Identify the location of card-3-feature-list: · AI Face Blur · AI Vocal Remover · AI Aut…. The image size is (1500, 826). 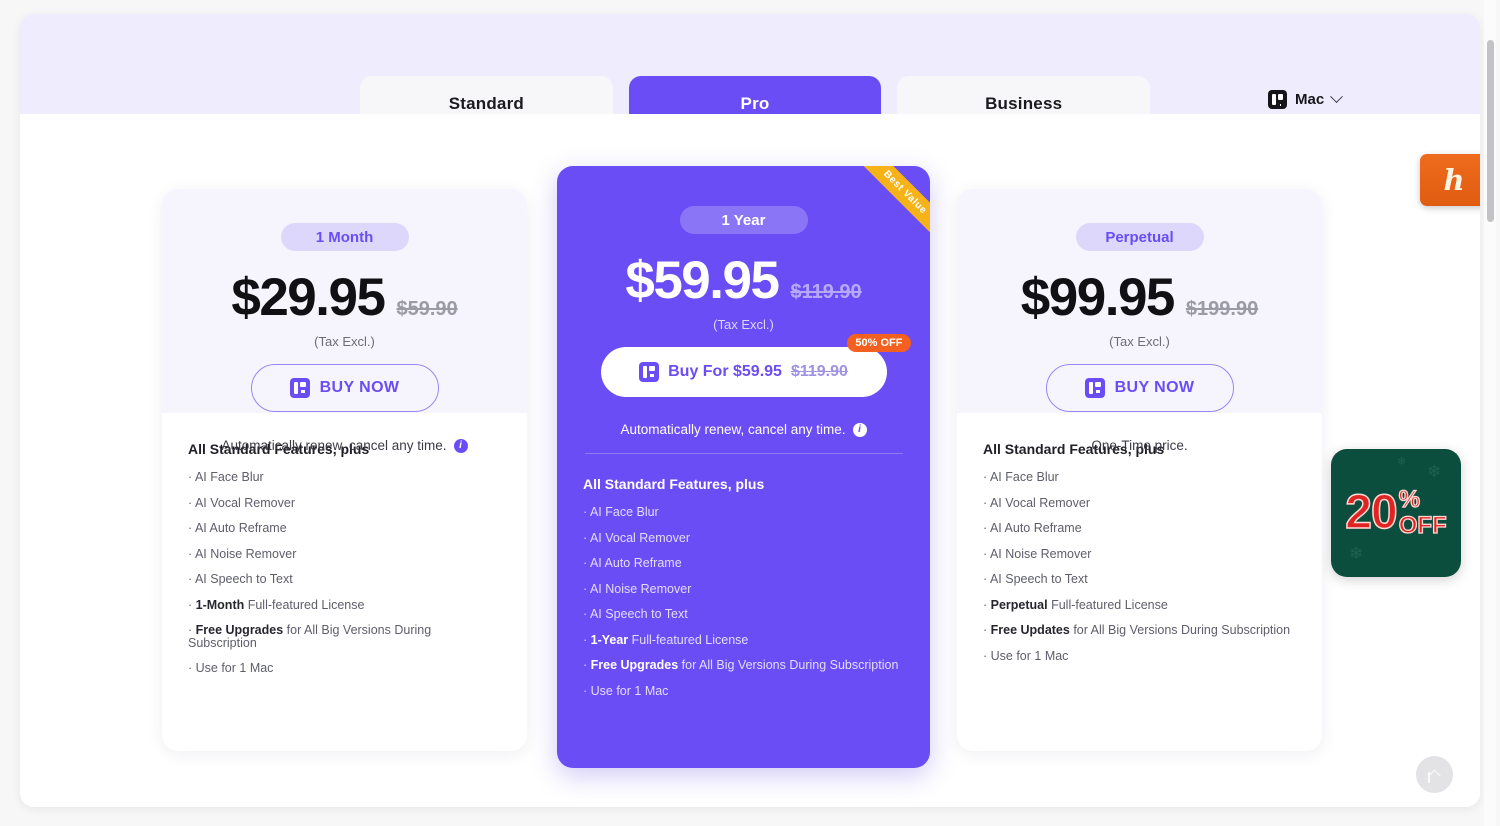
(1139, 566).